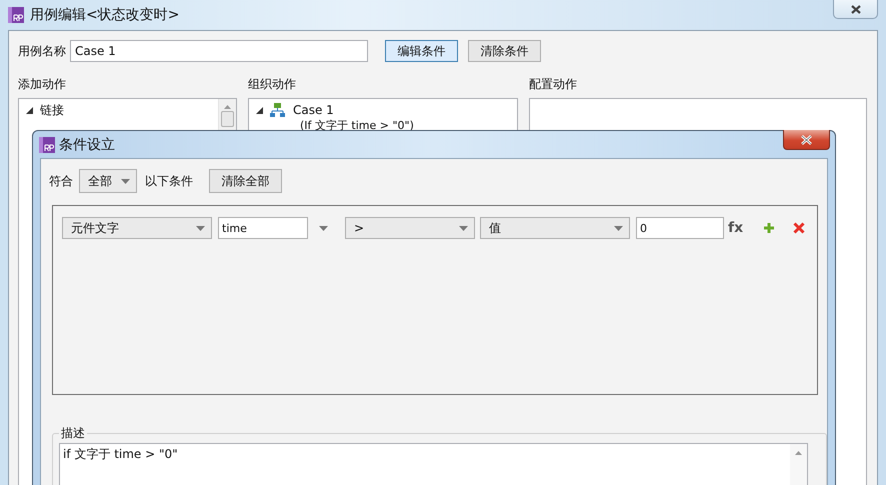 The height and width of the screenshot is (485, 886). Describe the element at coordinates (73, 433) in the screenshot. I see `description-label: 描述` at that location.